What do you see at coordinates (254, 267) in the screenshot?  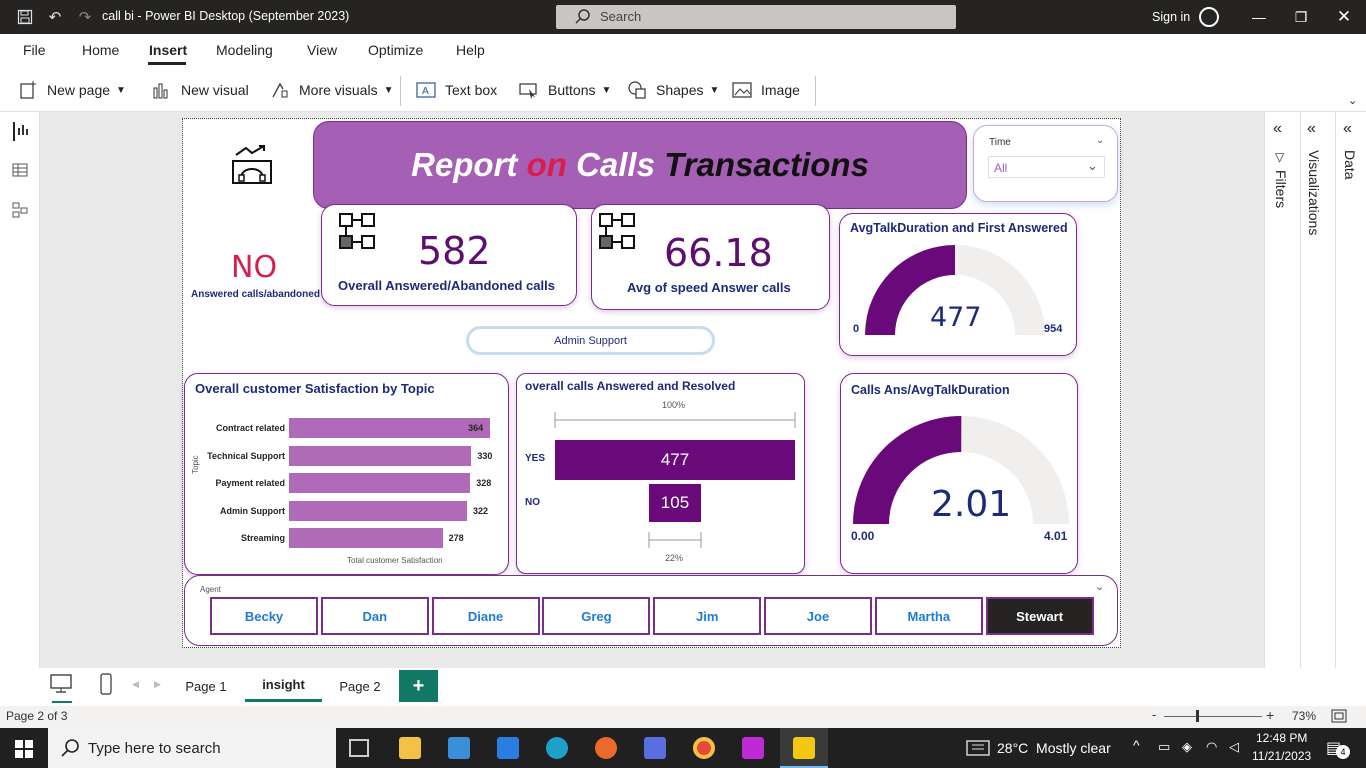 I see `no-value: NO` at bounding box center [254, 267].